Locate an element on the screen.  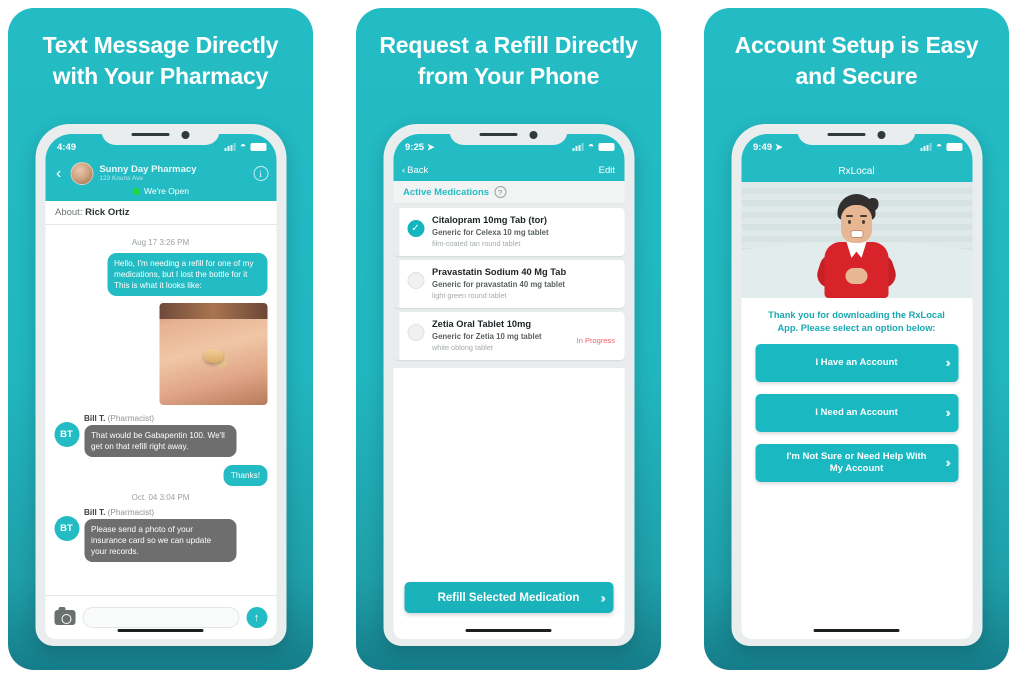
hero-illustration is located at coordinates (856, 240).